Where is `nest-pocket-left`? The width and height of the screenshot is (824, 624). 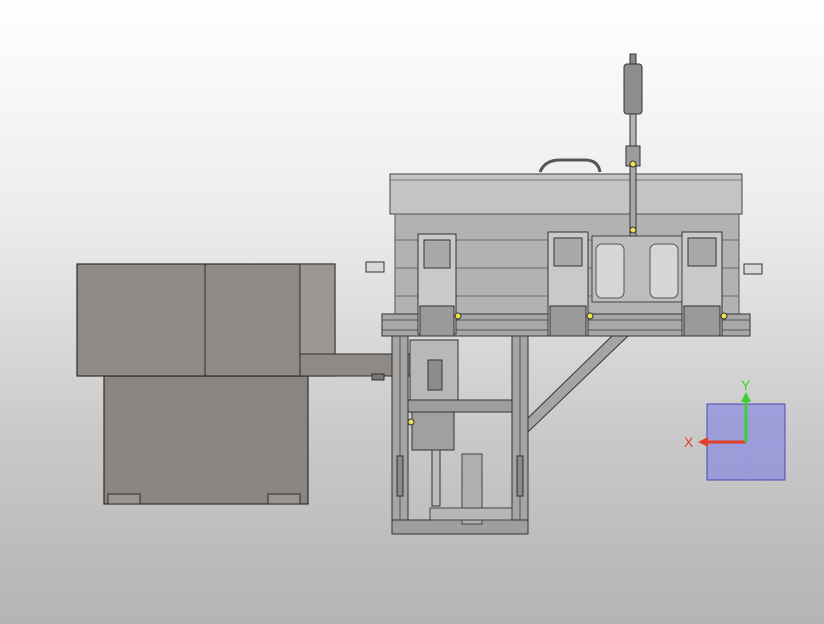 nest-pocket-left is located at coordinates (610, 271).